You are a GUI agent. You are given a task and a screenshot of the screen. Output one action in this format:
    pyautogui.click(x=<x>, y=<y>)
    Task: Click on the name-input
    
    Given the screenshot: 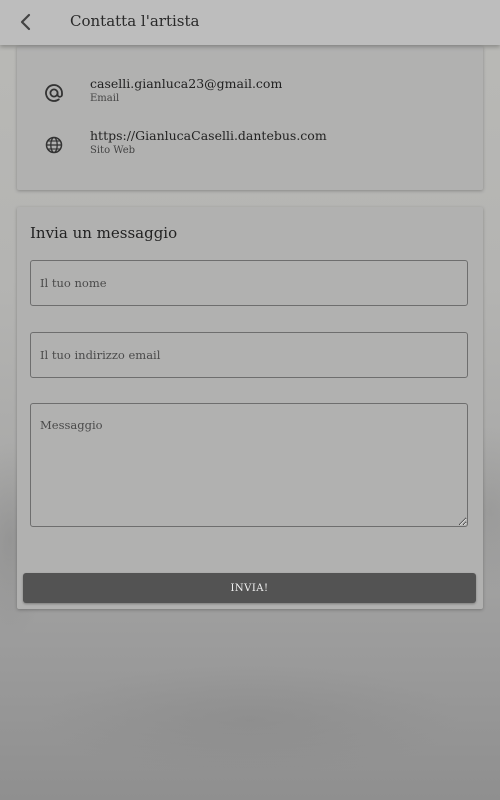 What is the action you would take?
    pyautogui.click(x=249, y=283)
    